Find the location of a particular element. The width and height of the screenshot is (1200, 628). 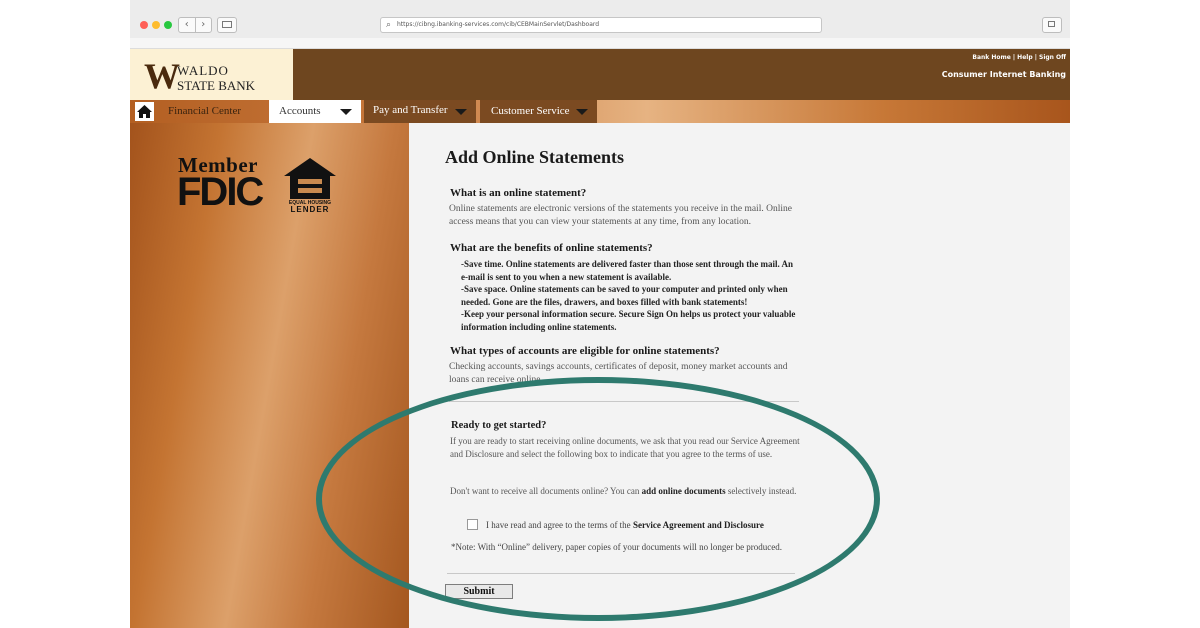

nav-pay-transfer: Pay and Transfer is located at coordinates (420, 111).